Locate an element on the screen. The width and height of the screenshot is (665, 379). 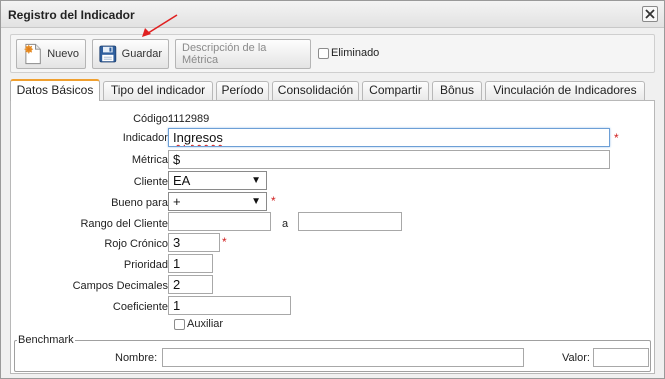
guardar-button: Guardar is located at coordinates (130, 54).